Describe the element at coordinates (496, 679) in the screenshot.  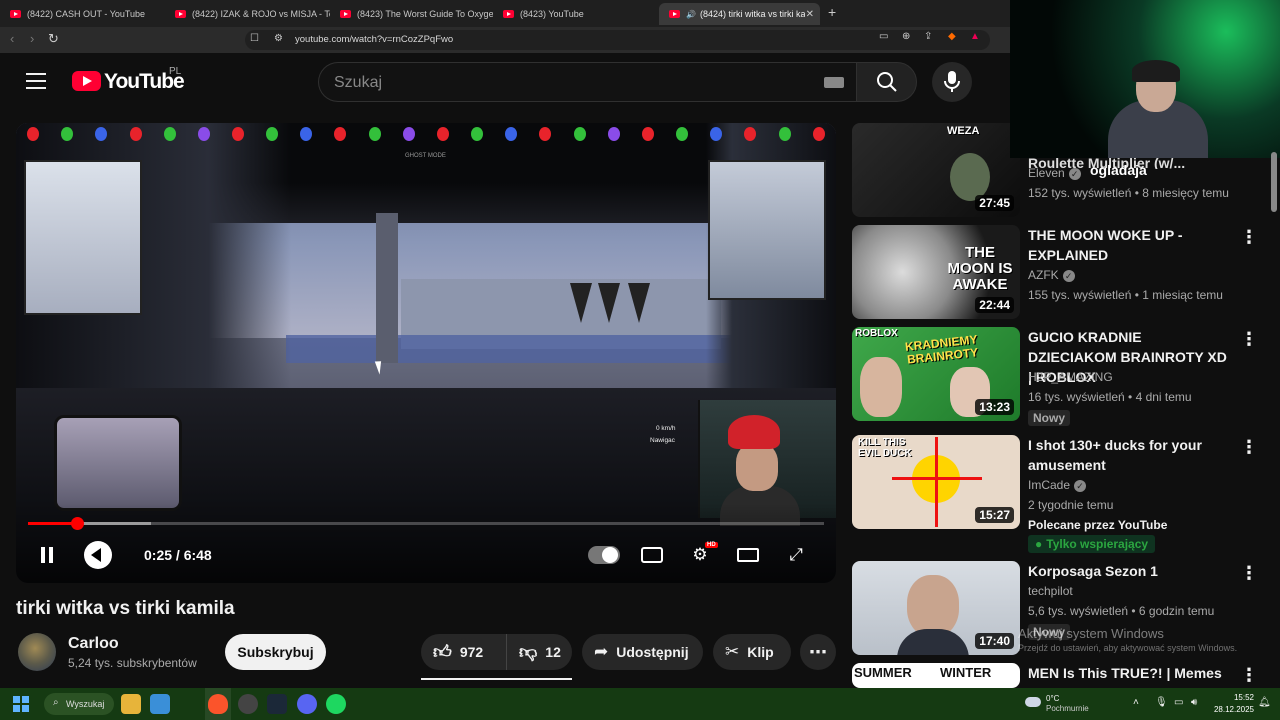
I see `like-underline` at that location.